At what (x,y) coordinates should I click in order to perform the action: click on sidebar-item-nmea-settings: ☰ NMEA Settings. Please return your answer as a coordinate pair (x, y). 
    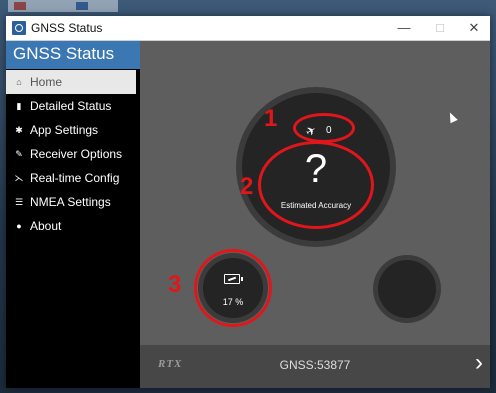
    Looking at the image, I should click on (73, 202).